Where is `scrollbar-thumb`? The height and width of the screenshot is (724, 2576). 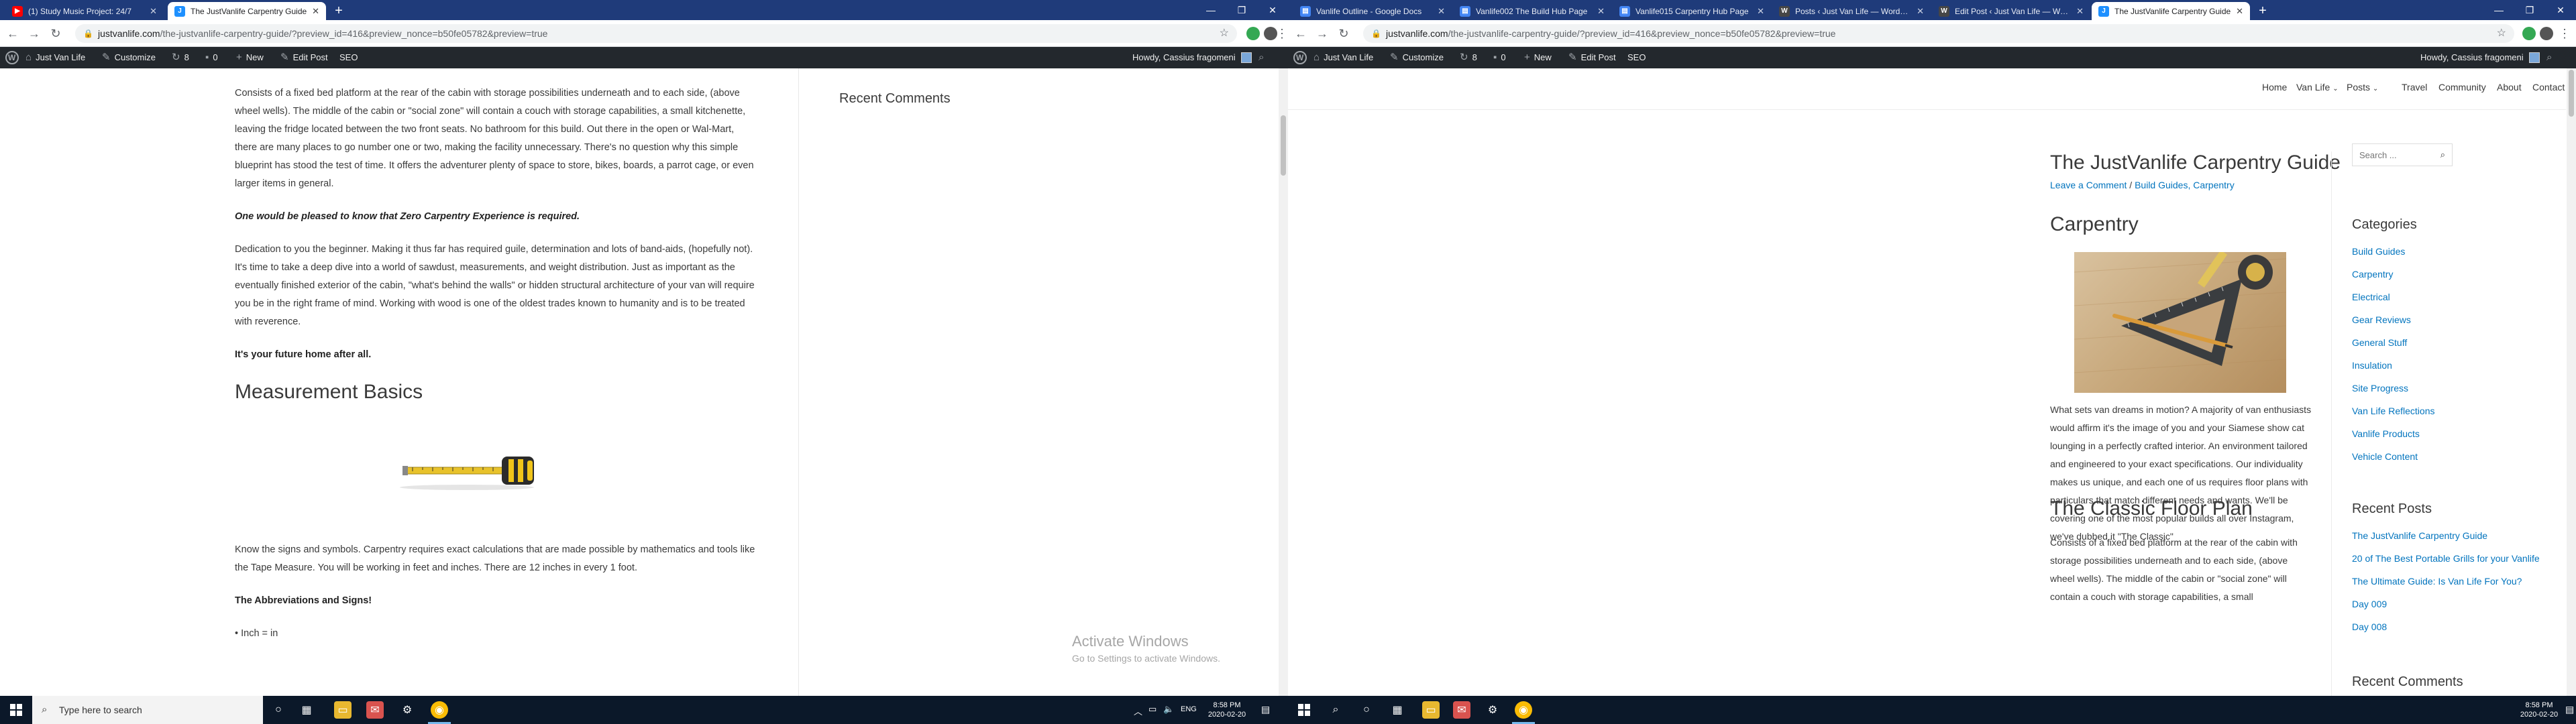 scrollbar-thumb is located at coordinates (2571, 93).